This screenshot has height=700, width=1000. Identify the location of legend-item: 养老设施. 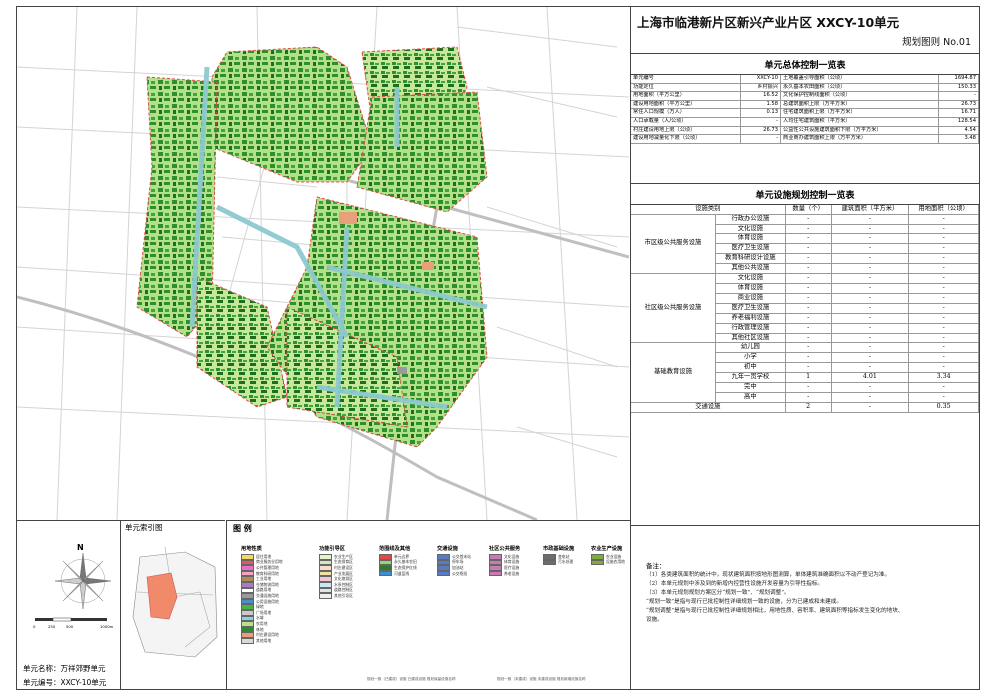
(504, 574).